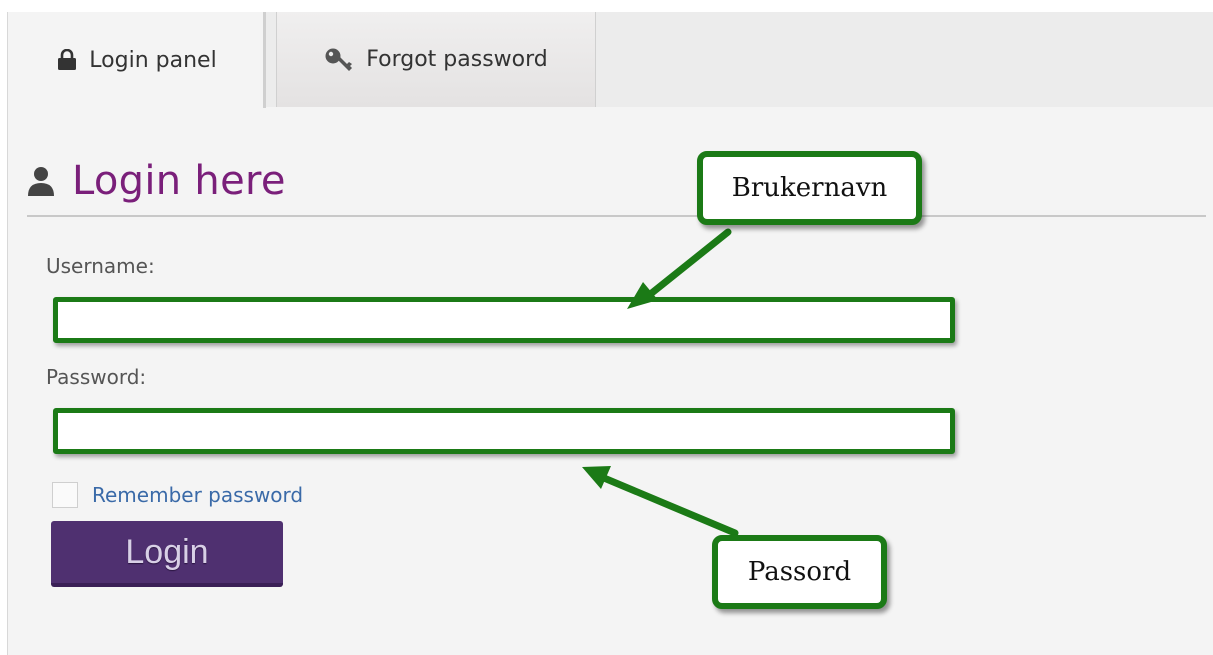 The image size is (1213, 655). What do you see at coordinates (809, 188) in the screenshot?
I see `username-annotation: Brukernavn` at bounding box center [809, 188].